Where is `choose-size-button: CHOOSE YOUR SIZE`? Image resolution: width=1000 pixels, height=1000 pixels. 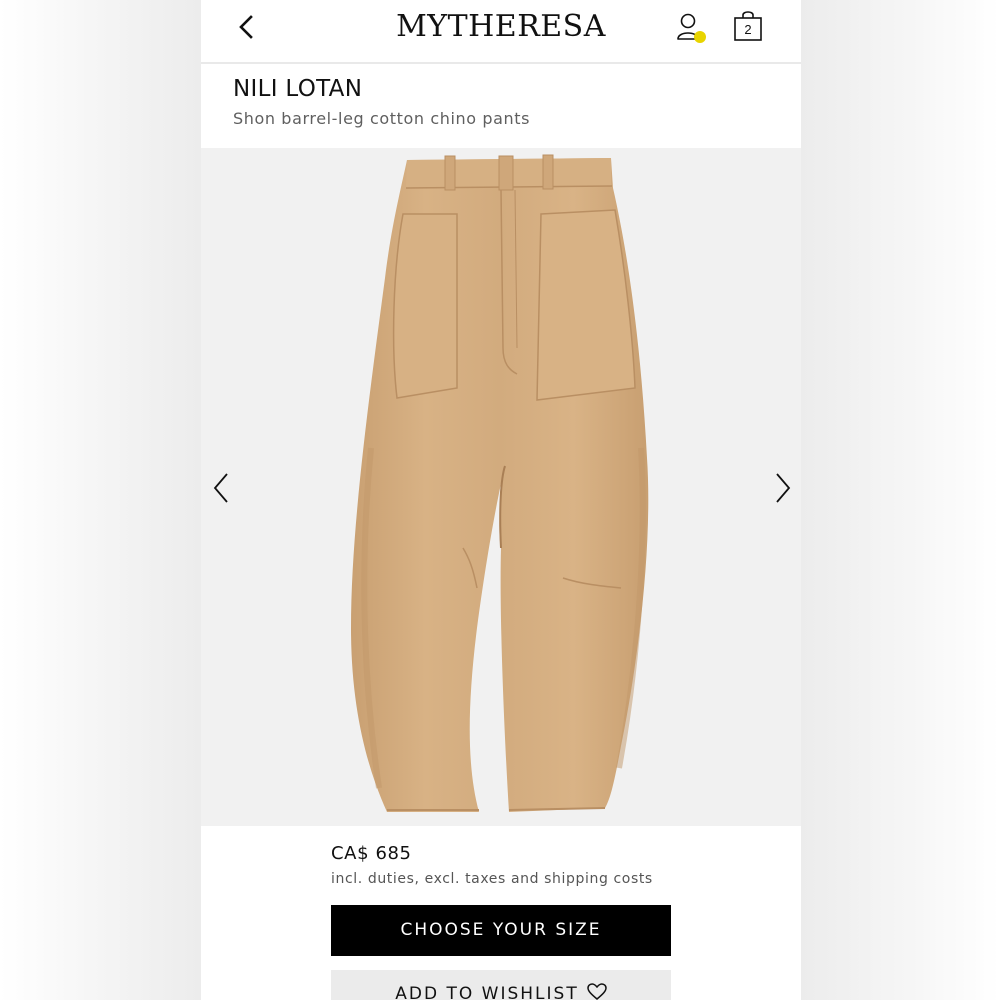 choose-size-button: CHOOSE YOUR SIZE is located at coordinates (501, 930).